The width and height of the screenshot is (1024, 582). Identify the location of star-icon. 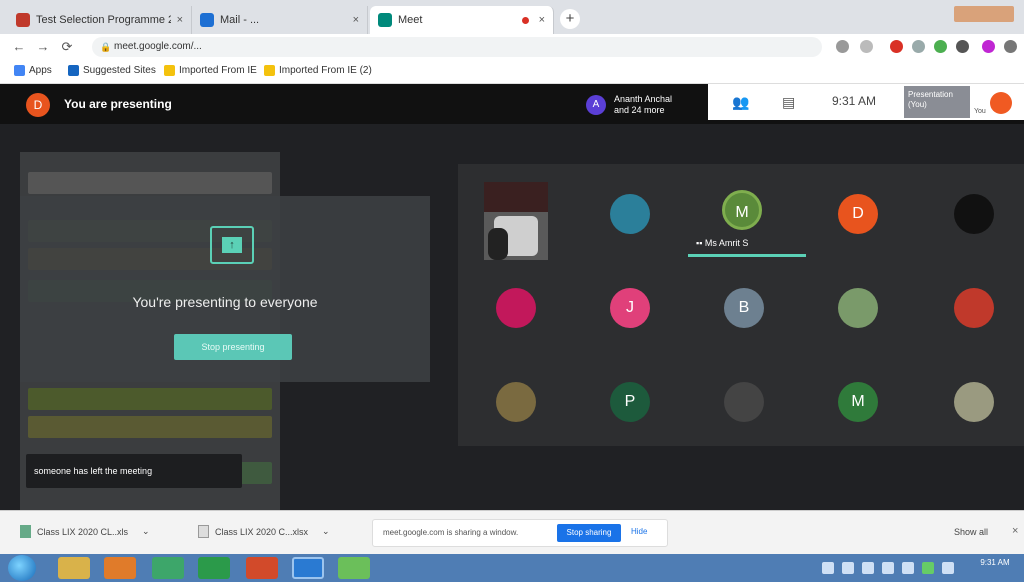
(866, 46).